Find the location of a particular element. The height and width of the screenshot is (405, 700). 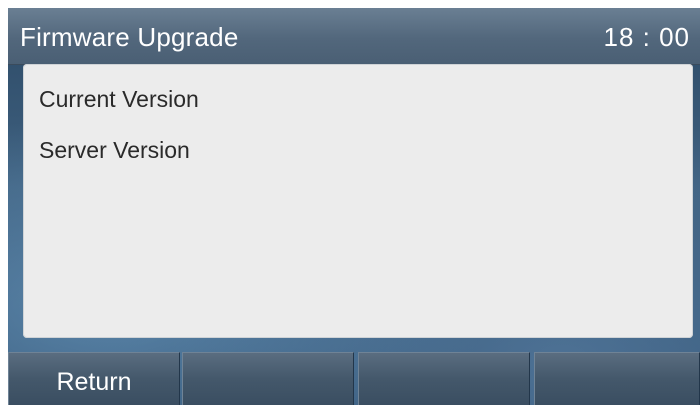

title-bar: Firmware Upgrade 18 : 00 is located at coordinates (354, 36).